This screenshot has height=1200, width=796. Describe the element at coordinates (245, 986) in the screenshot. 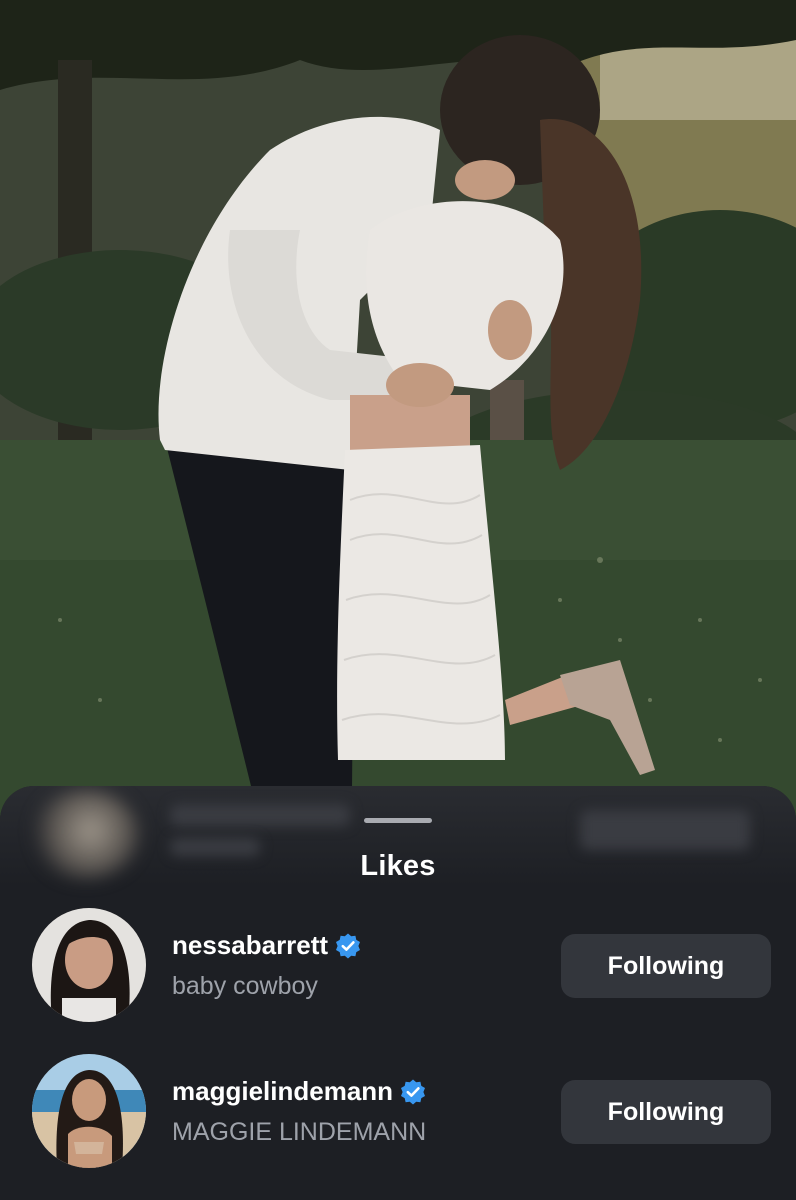

I see `user-subtitle: baby cowboy` at that location.